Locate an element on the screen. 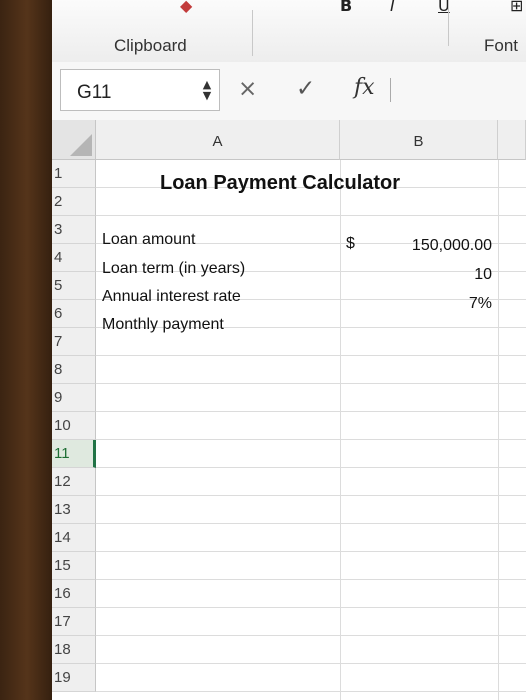 The width and height of the screenshot is (526, 700). formula-bar: G11 ▲ ▼ × ✓ fx is located at coordinates (289, 91).